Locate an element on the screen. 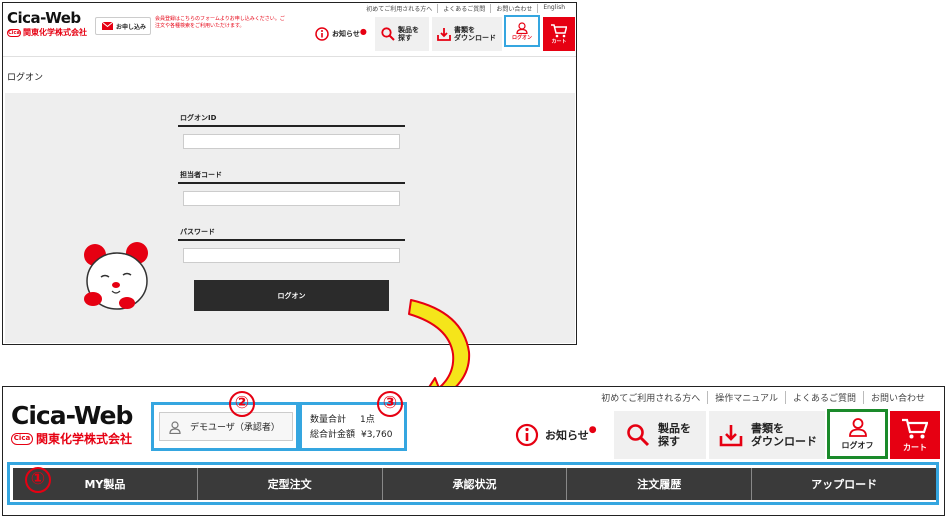 The width and height of the screenshot is (947, 519). password-divider is located at coordinates (291, 240).